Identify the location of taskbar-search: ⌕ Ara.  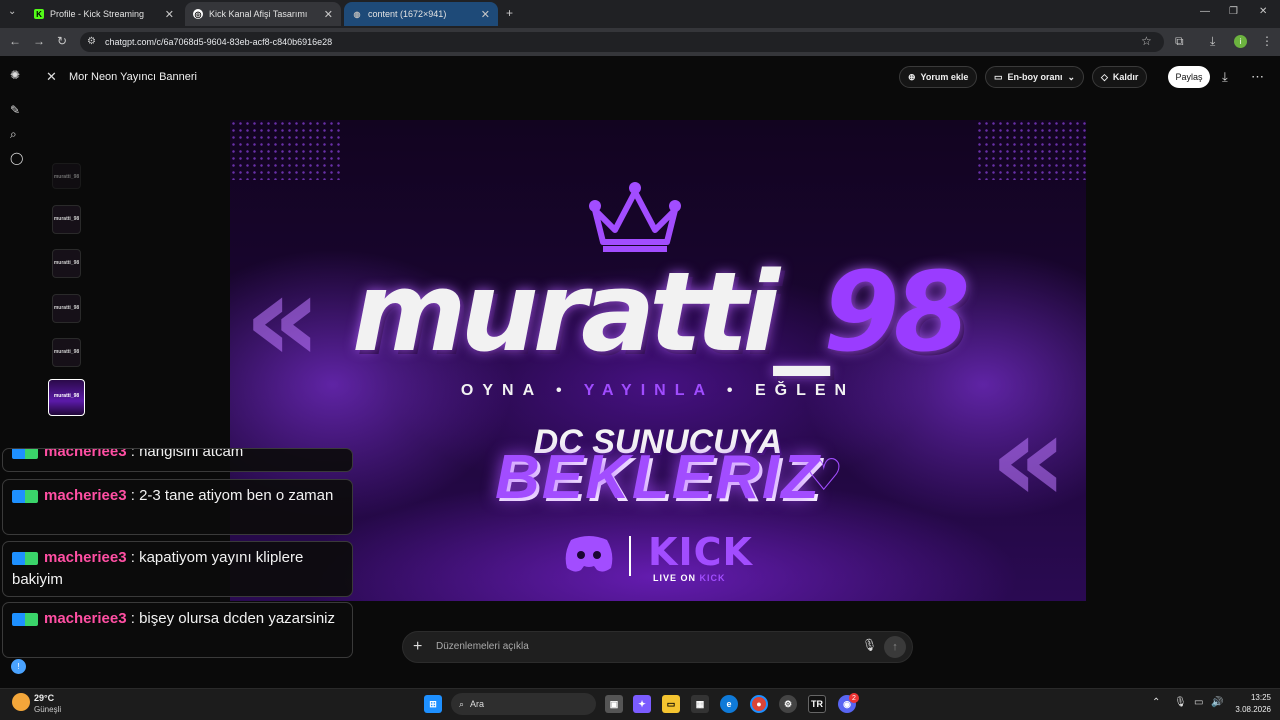
(523, 704).